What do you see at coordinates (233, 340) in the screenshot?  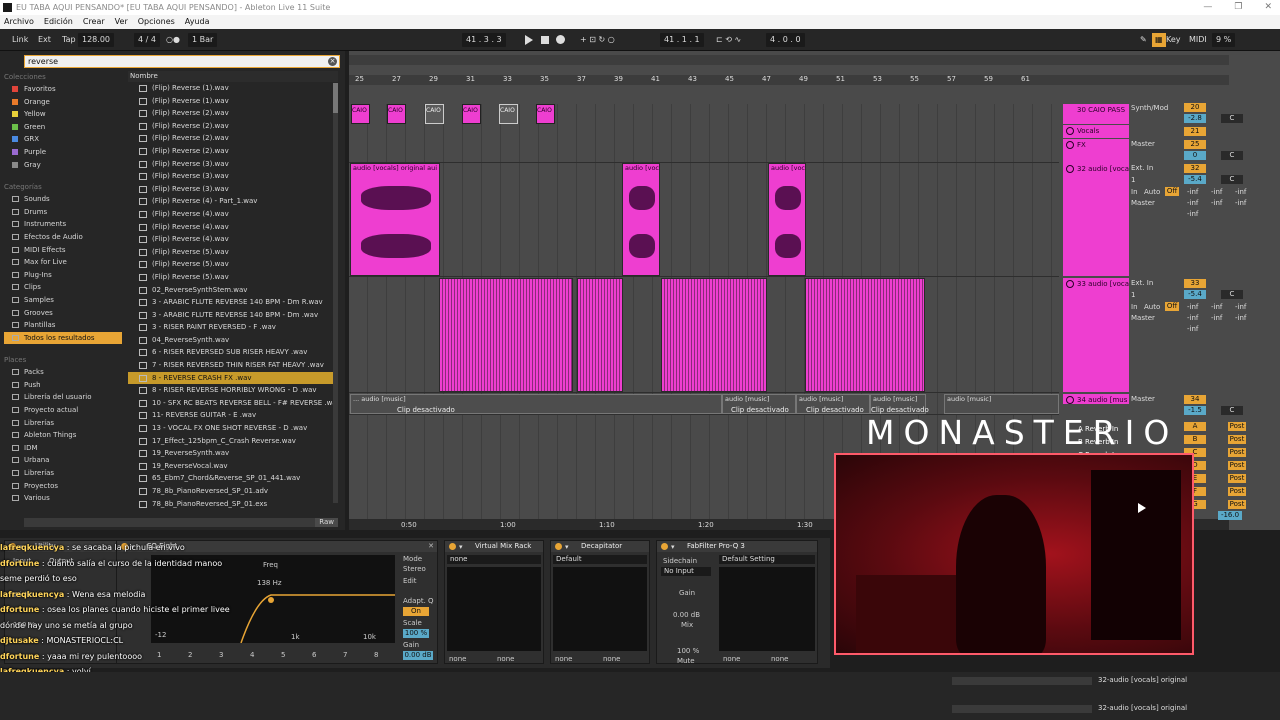 I see `file-row: 04_ReverseSynth.wav` at bounding box center [233, 340].